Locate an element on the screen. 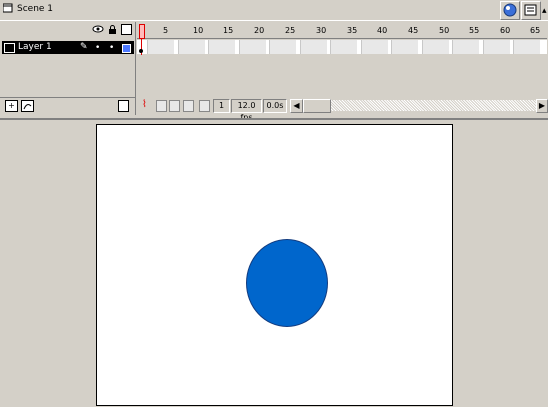 Image resolution: width=548 pixels, height=407 pixels. add-guide-layer-icon is located at coordinates (27, 106).